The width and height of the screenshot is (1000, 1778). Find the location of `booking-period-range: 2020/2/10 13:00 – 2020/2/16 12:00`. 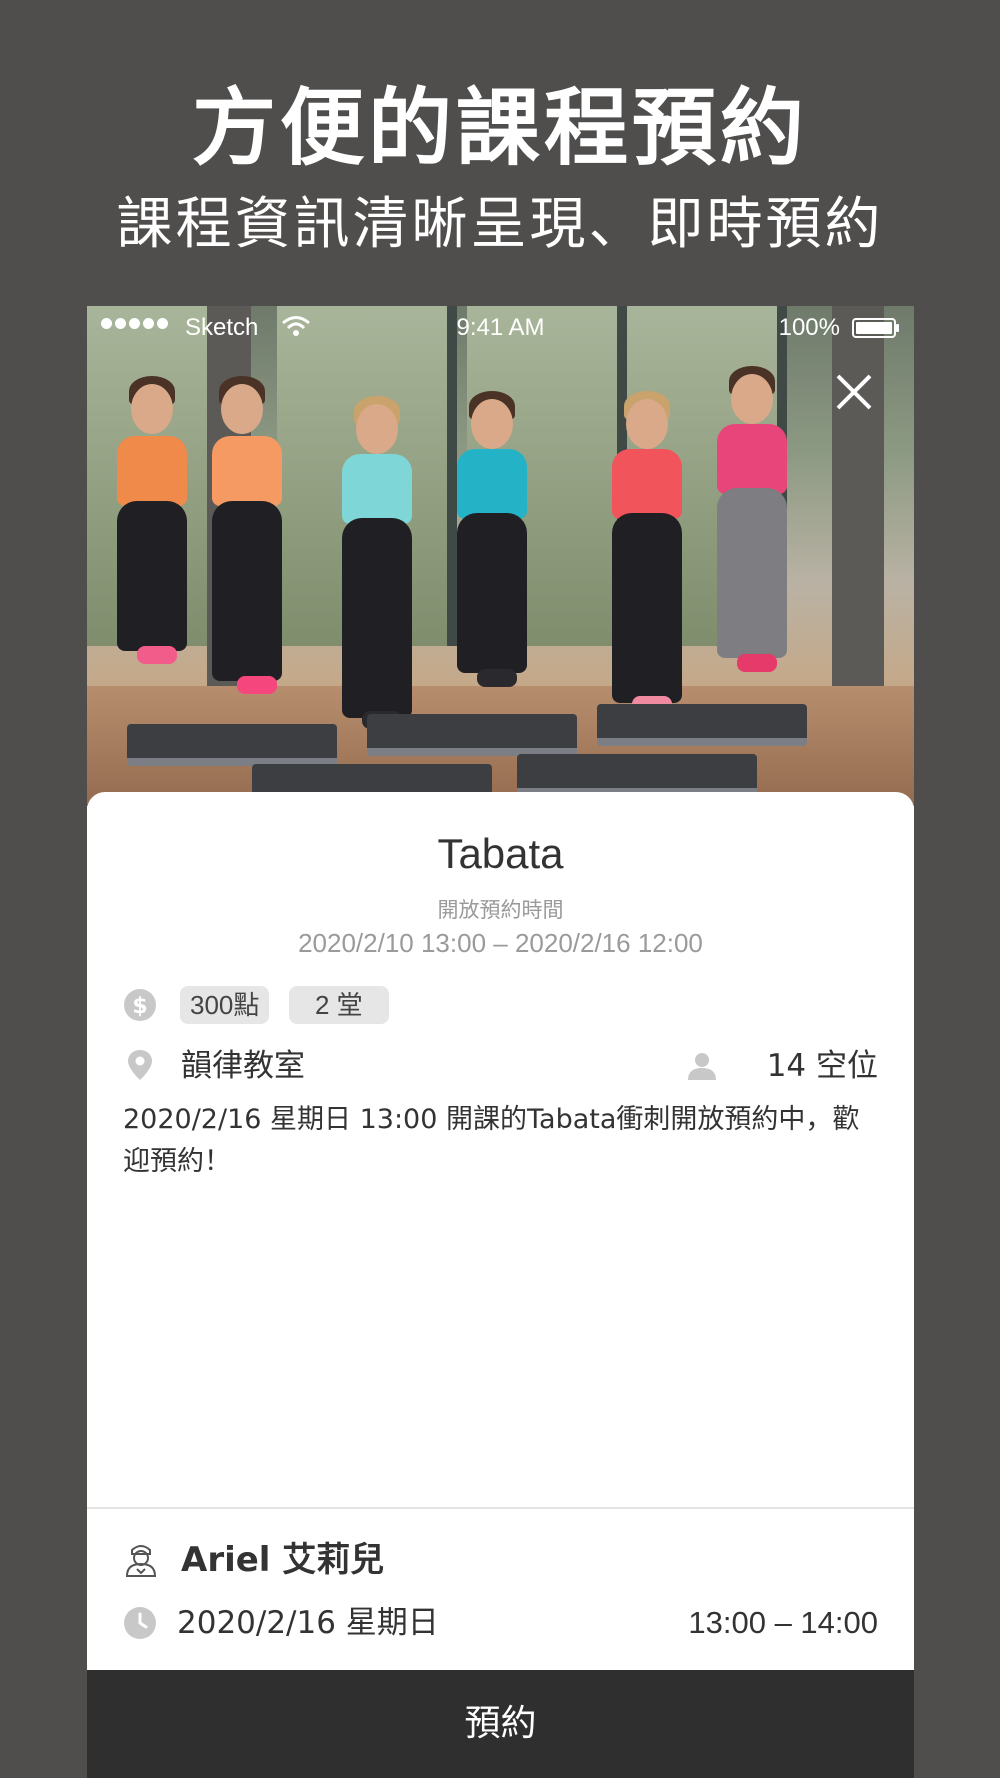

booking-period-range: 2020/2/10 13:00 – 2020/2/16 12:00 is located at coordinates (500, 943).